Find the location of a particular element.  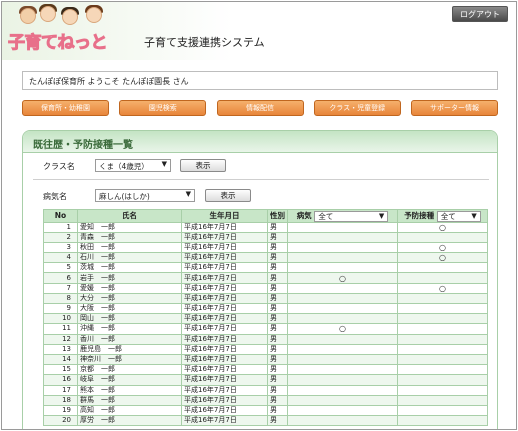

col-name: 氏名 is located at coordinates (129, 216).